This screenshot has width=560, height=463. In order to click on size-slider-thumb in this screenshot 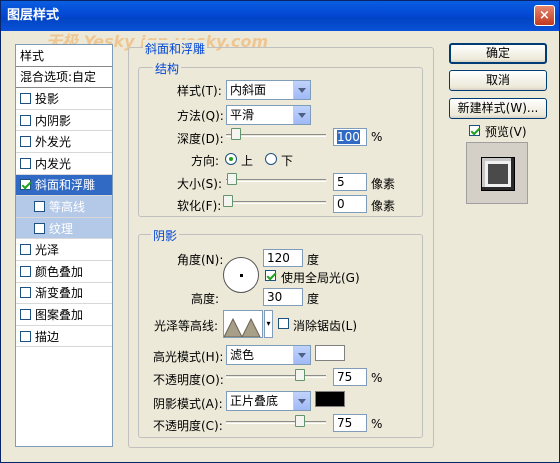, I will do `click(232, 179)`.